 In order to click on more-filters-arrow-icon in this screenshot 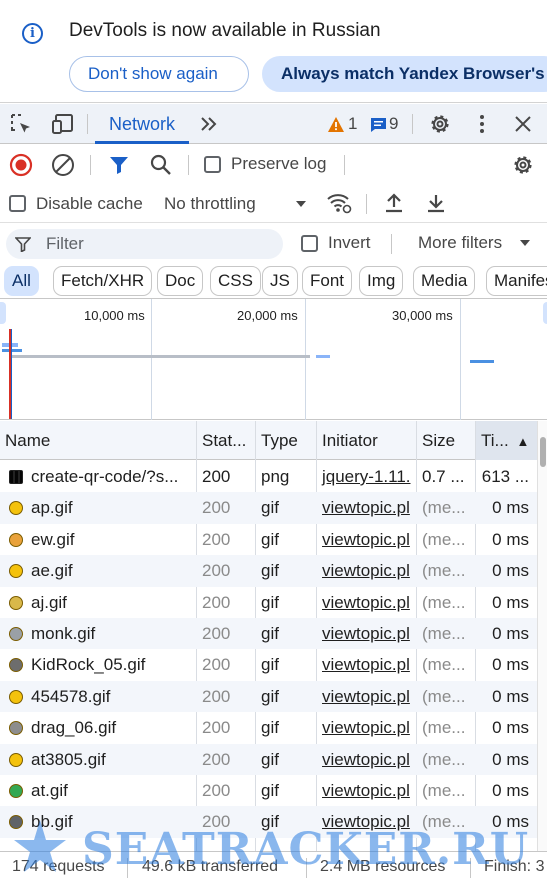, I will do `click(525, 243)`.